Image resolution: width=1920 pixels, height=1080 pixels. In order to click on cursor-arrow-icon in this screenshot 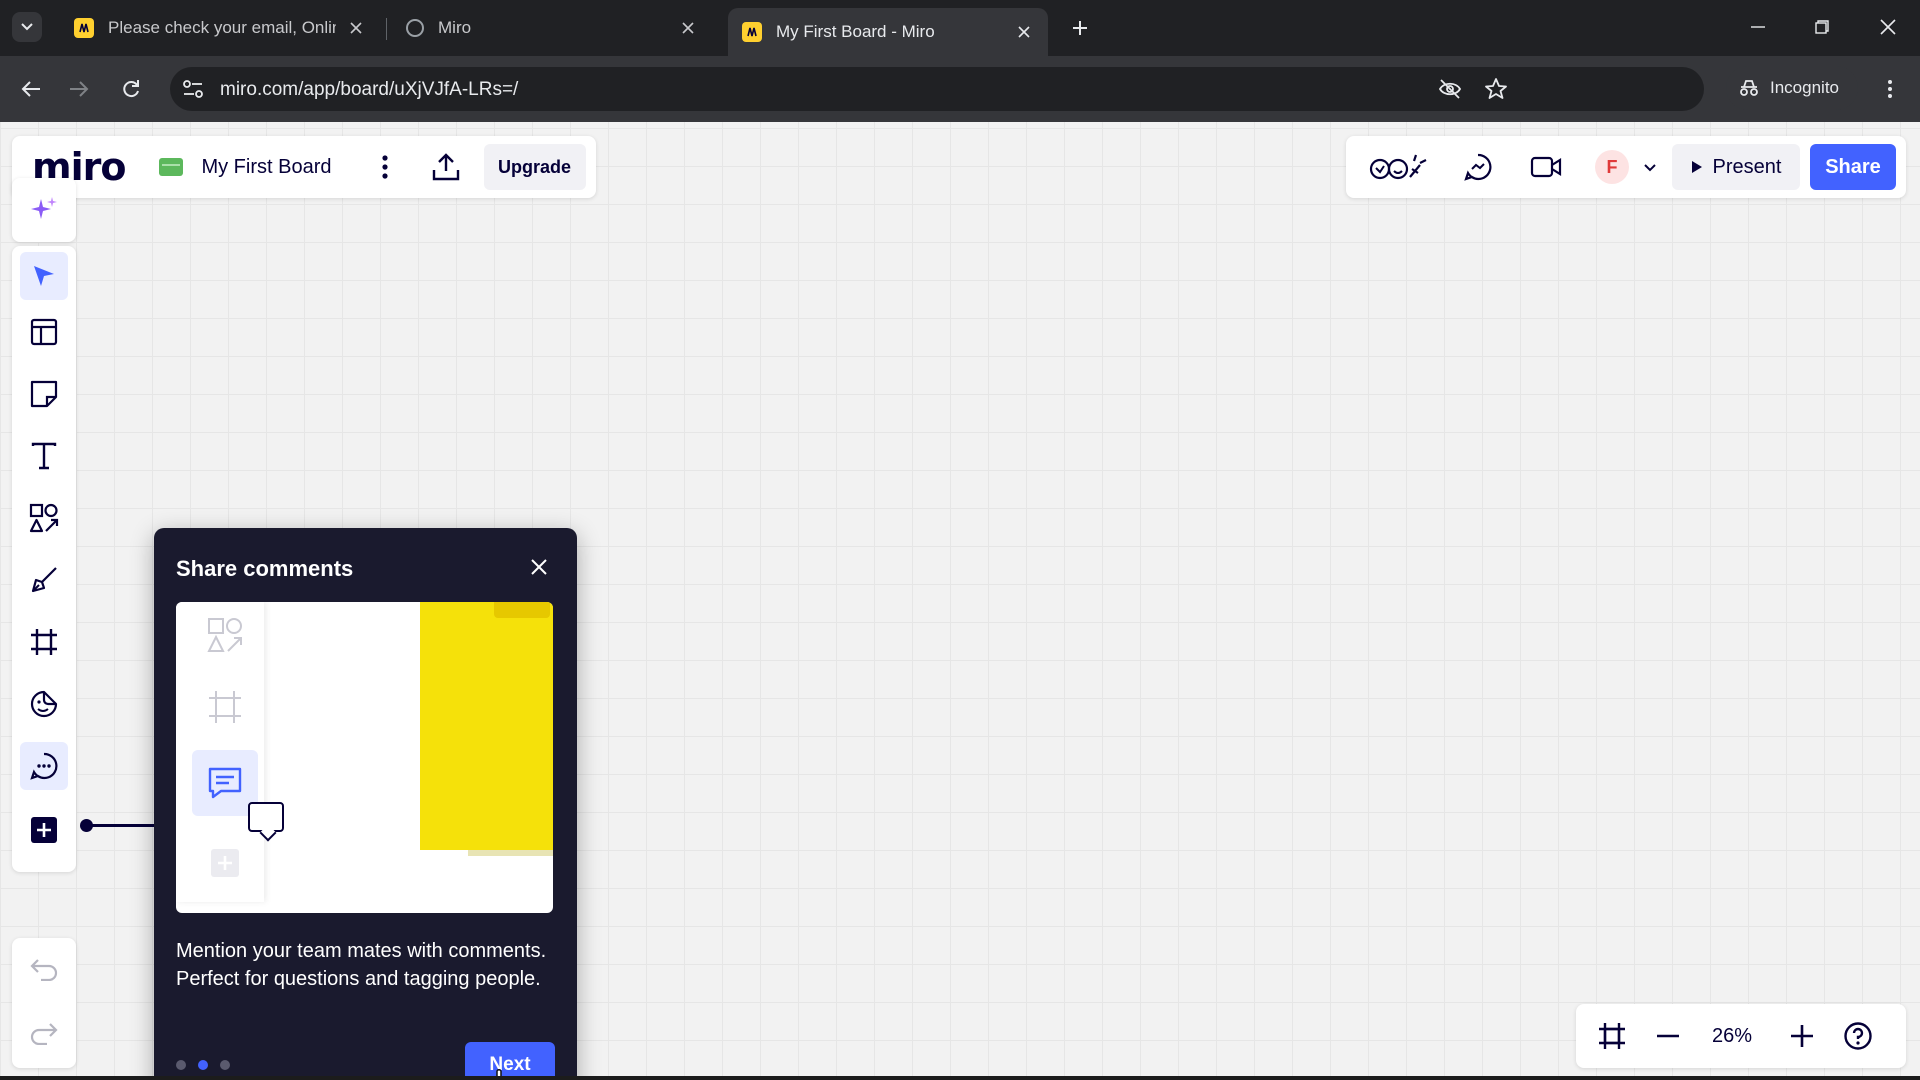, I will do `click(44, 276)`.